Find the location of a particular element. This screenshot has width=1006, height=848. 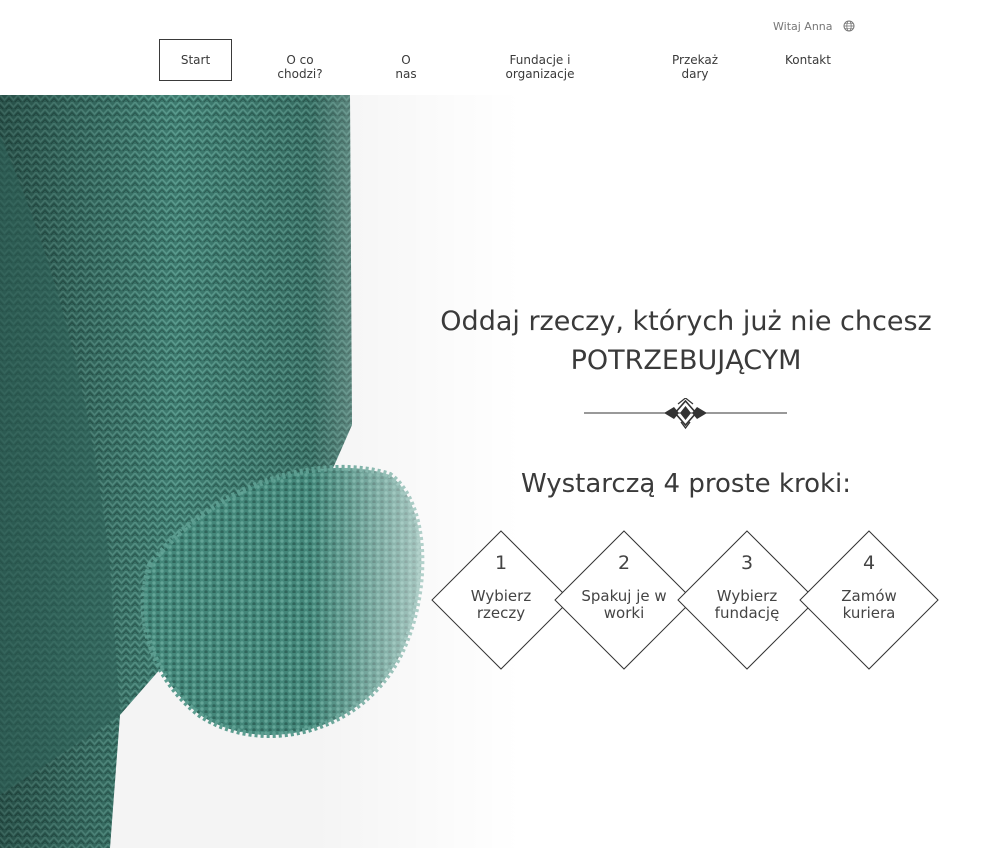

nav-label-line1: O is located at coordinates (406, 60).